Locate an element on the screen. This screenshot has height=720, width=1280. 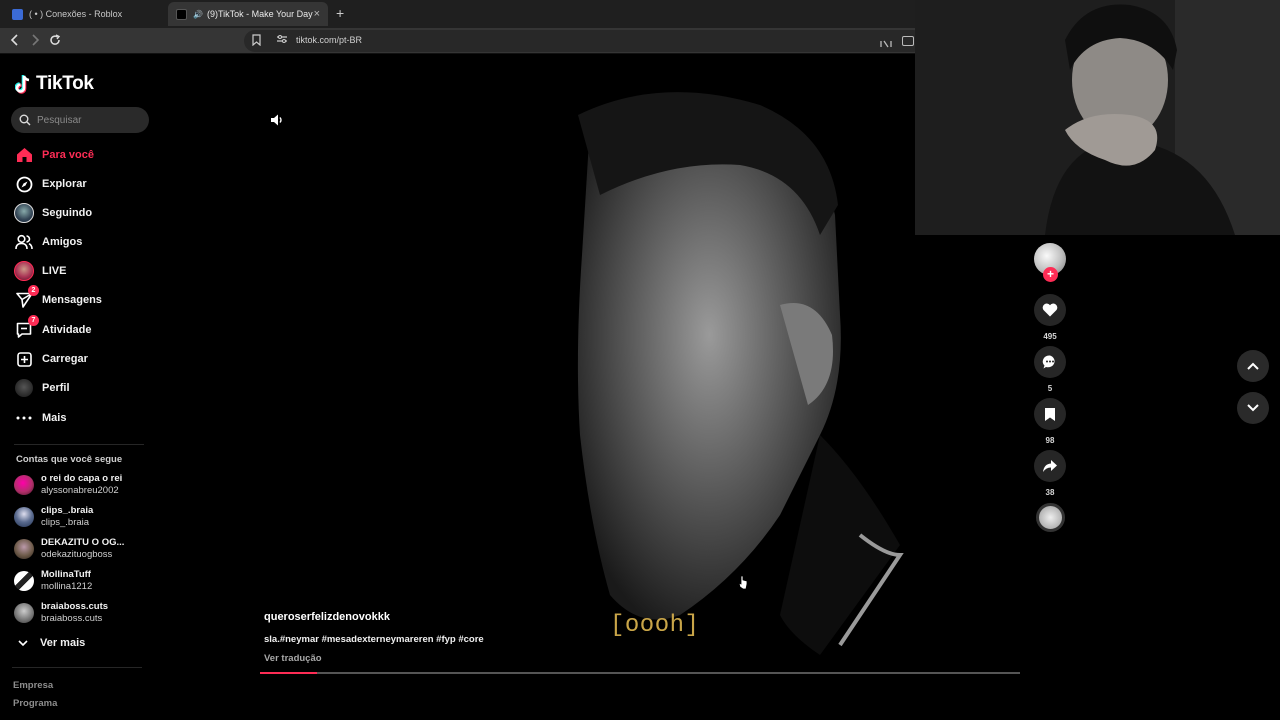
account-handle: alyssonabreu2002 is located at coordinates (80, 490).